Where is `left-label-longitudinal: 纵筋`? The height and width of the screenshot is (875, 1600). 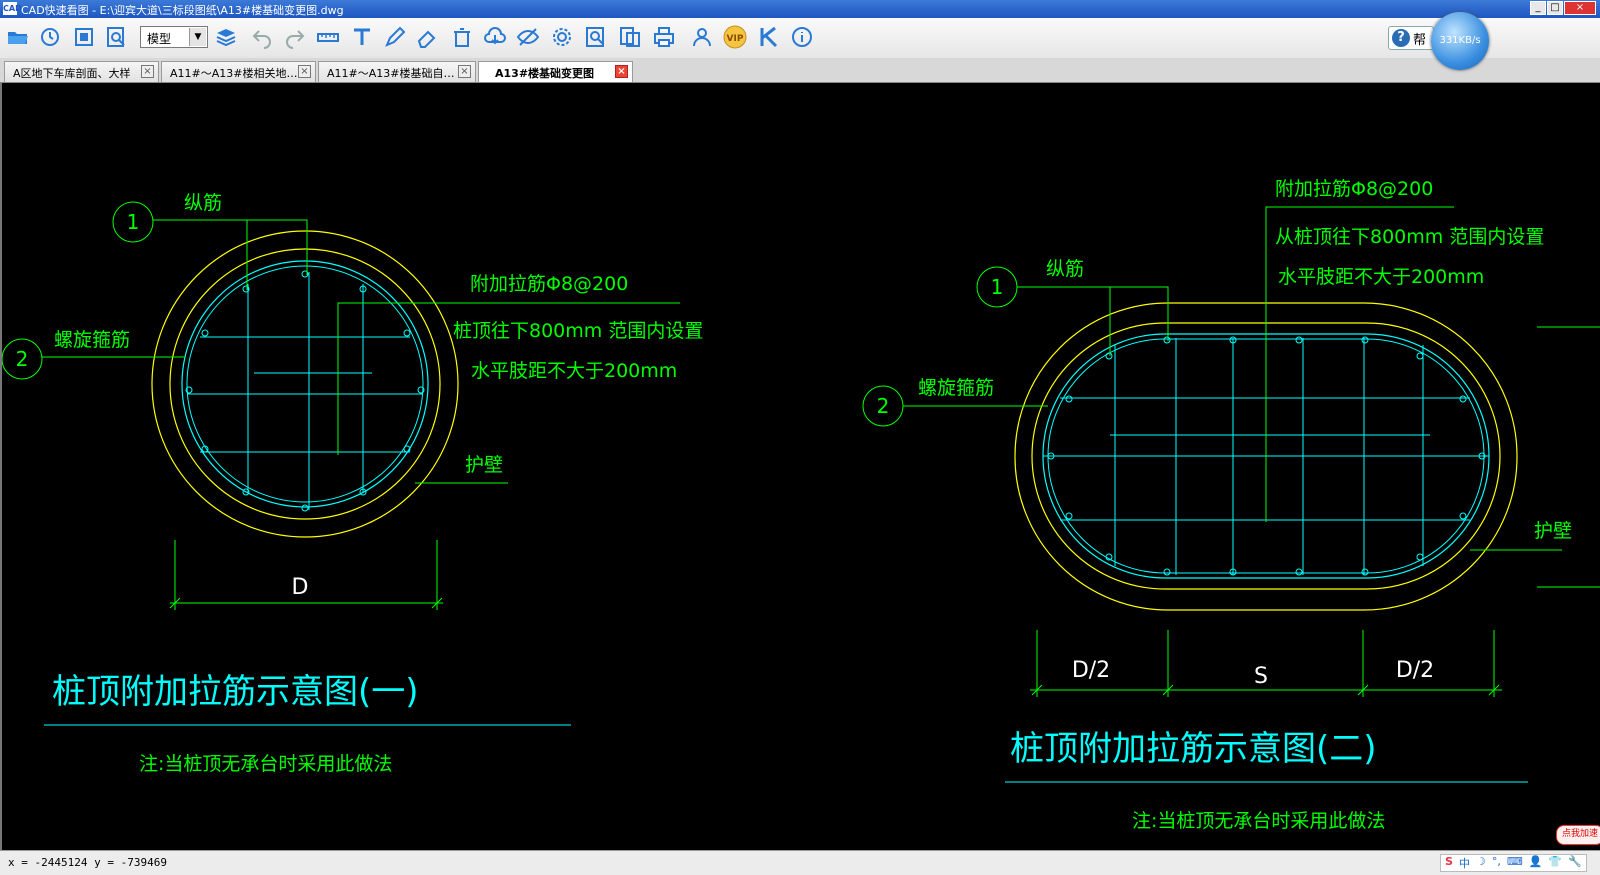 left-label-longitudinal: 纵筋 is located at coordinates (203, 203).